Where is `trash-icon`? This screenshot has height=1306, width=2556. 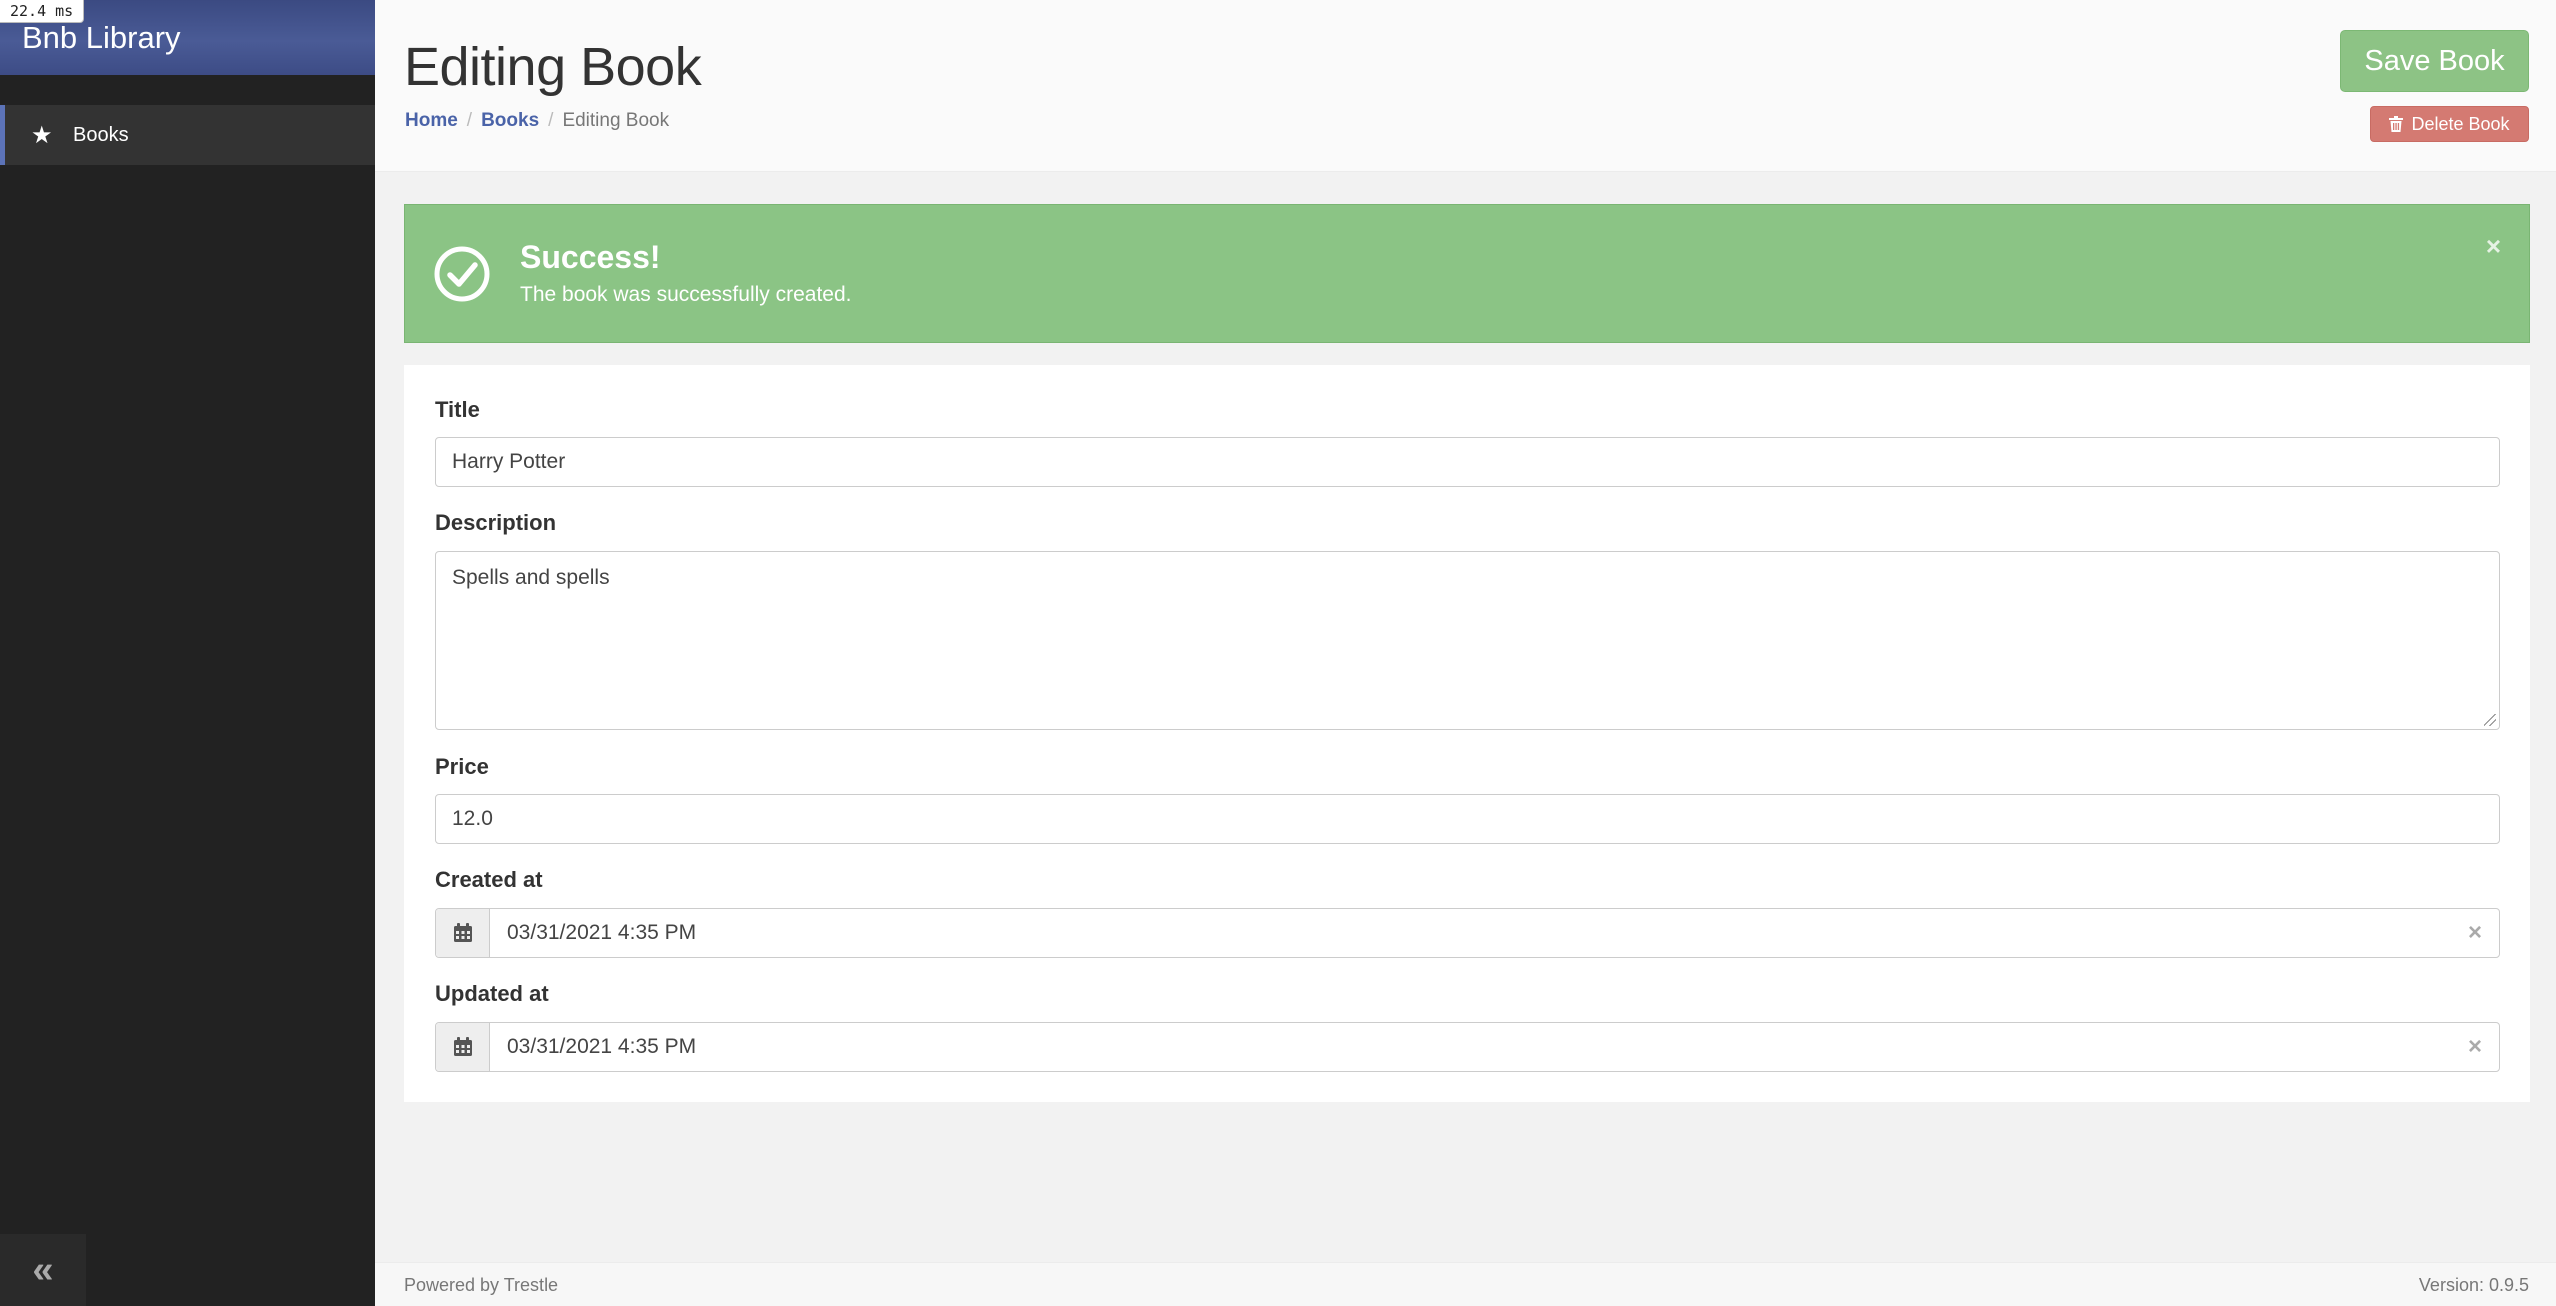
trash-icon is located at coordinates (2396, 124).